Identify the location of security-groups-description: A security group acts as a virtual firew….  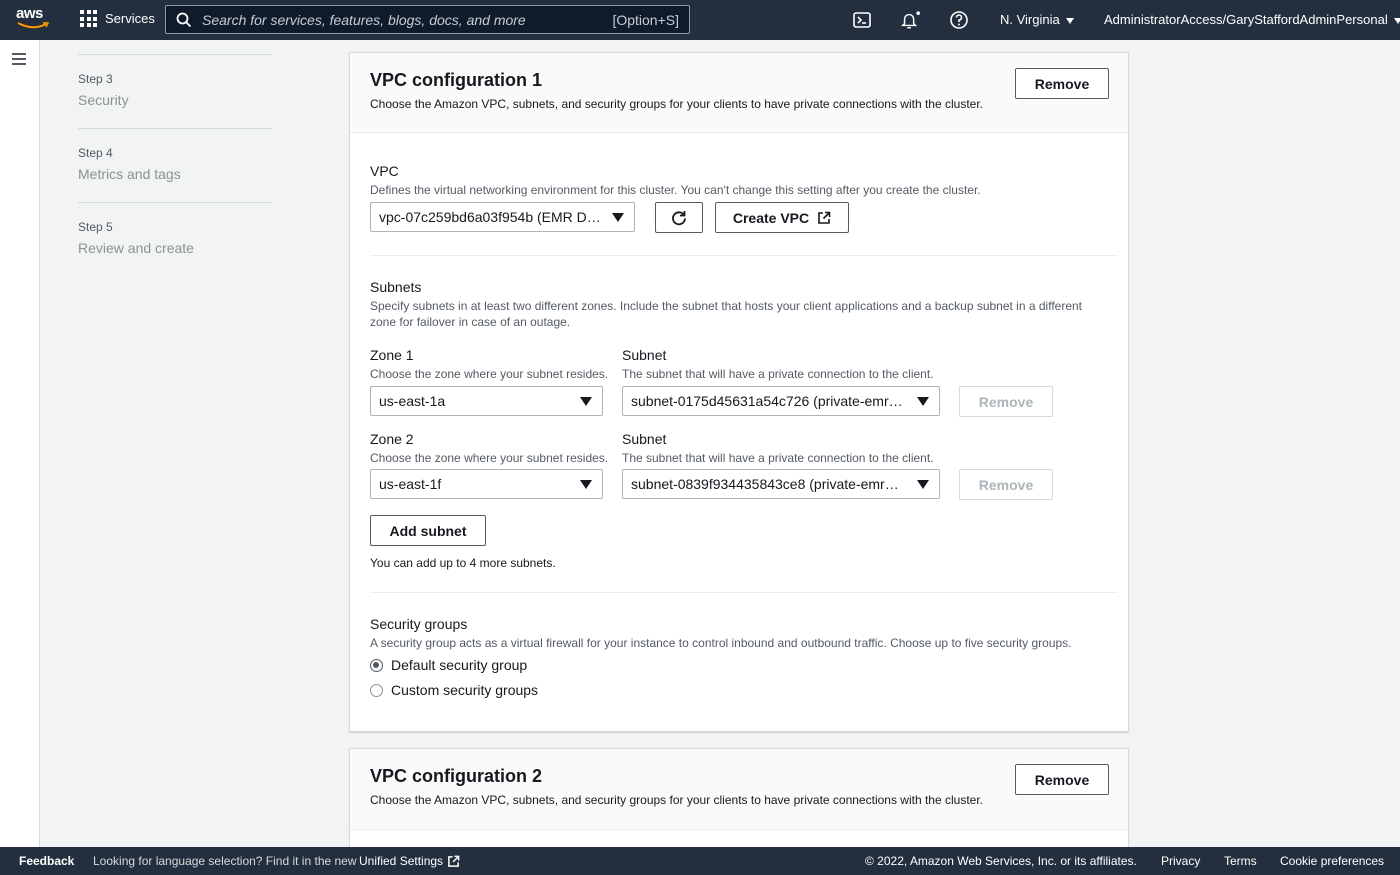
(721, 643).